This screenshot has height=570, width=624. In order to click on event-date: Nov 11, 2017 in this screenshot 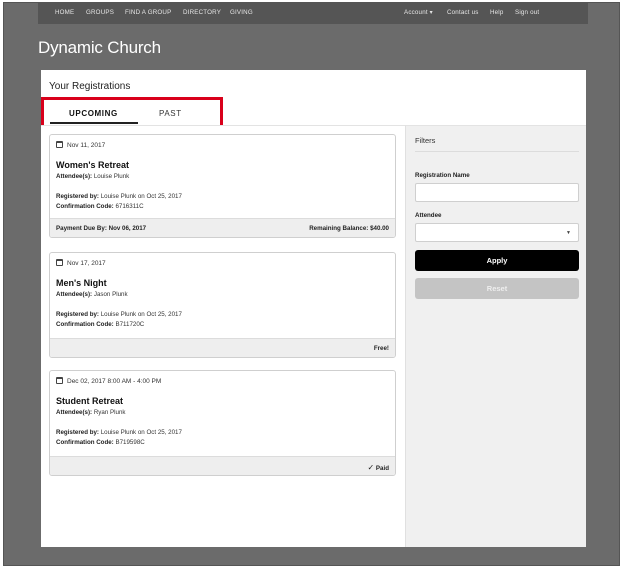, I will do `click(80, 145)`.